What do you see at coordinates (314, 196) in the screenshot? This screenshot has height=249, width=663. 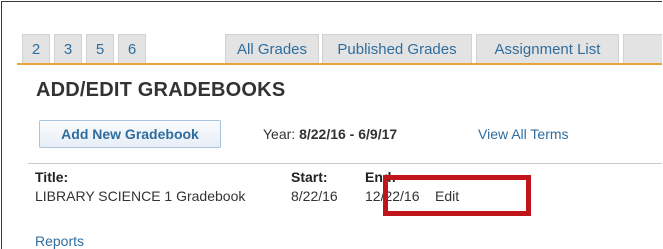 I see `gradebook-start-date: 8/22/16` at bounding box center [314, 196].